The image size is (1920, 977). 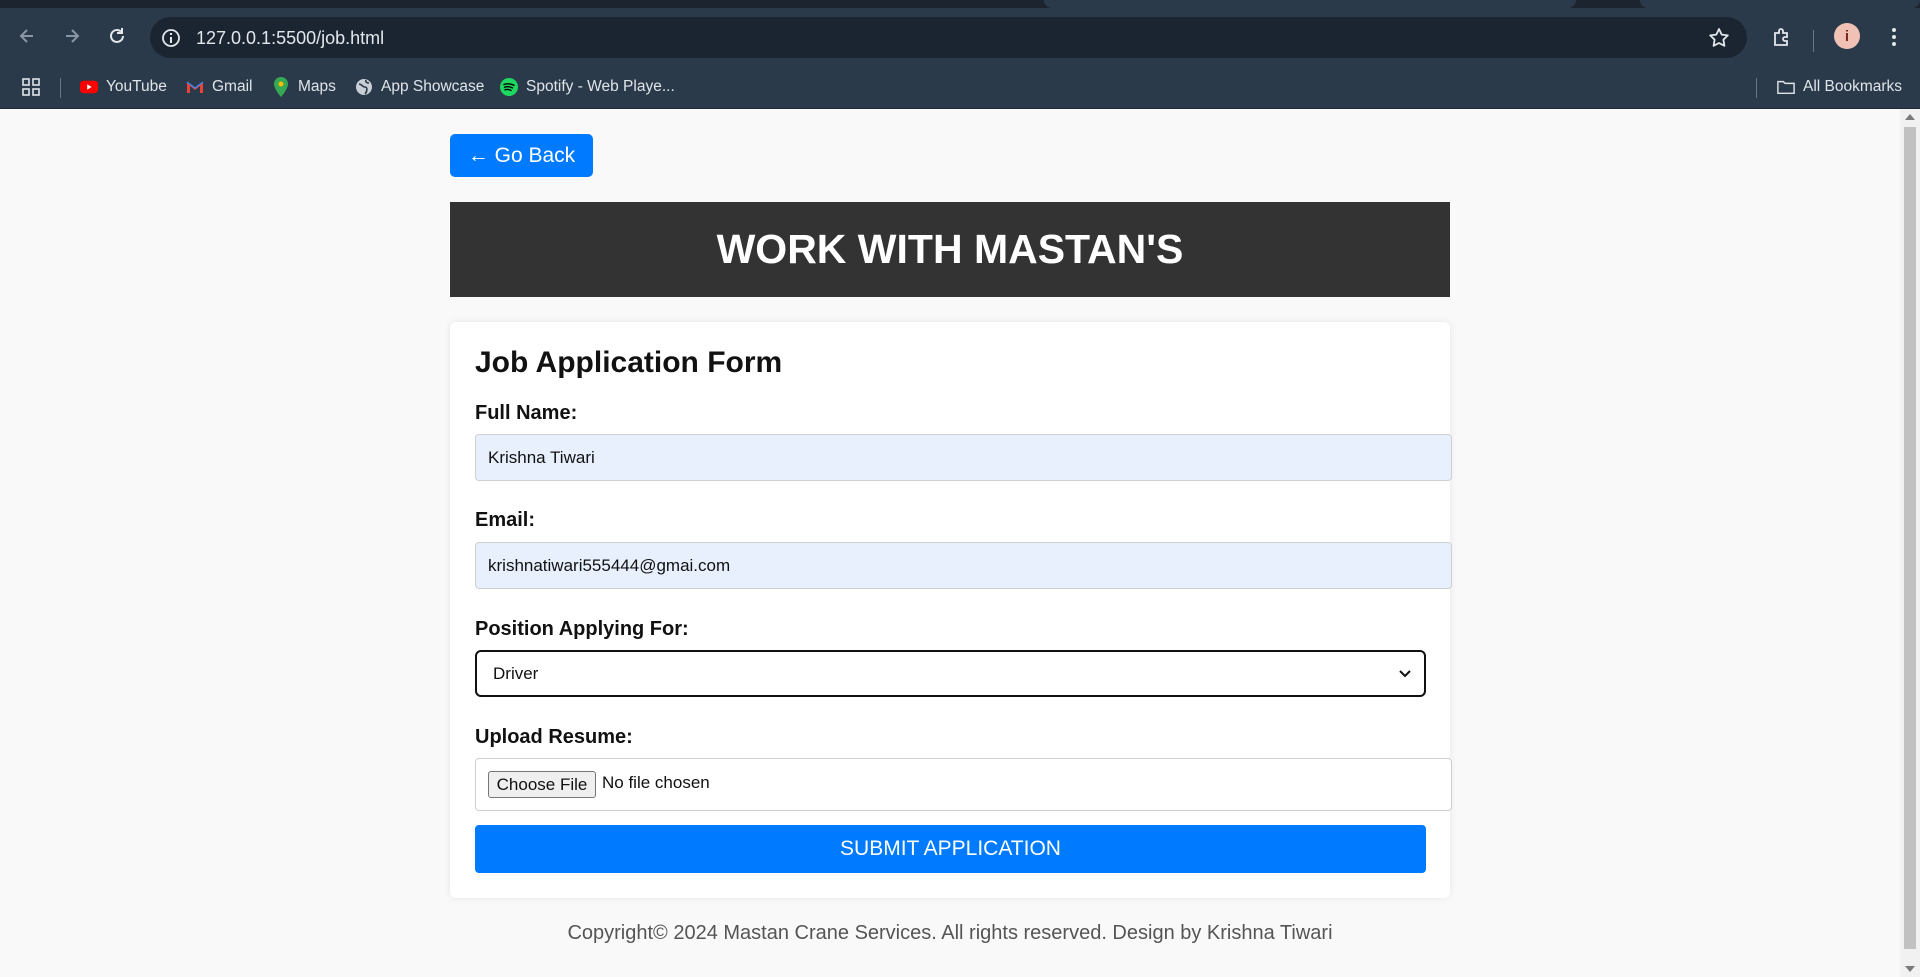 I want to click on kebab-menu-icon, so click(x=1894, y=37).